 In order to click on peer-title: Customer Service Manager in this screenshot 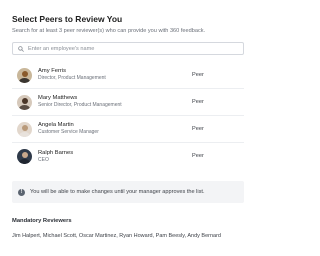, I will do `click(68, 132)`.